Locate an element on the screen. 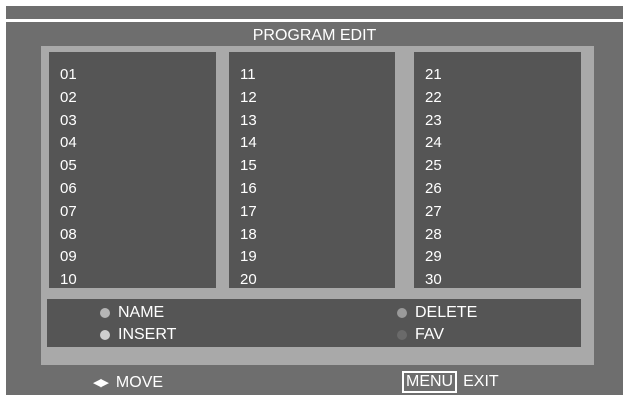  left-right-arrows-icon: ◀▶ is located at coordinates (101, 383).